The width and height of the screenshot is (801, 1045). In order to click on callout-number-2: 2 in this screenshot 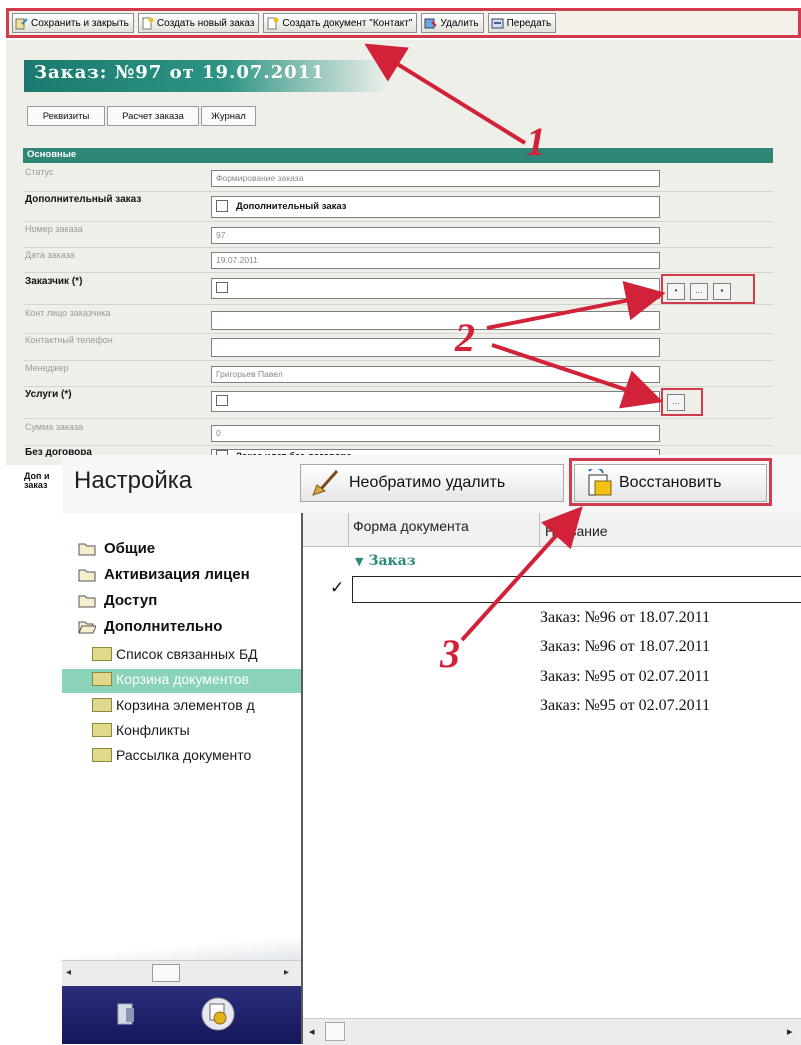, I will do `click(465, 337)`.